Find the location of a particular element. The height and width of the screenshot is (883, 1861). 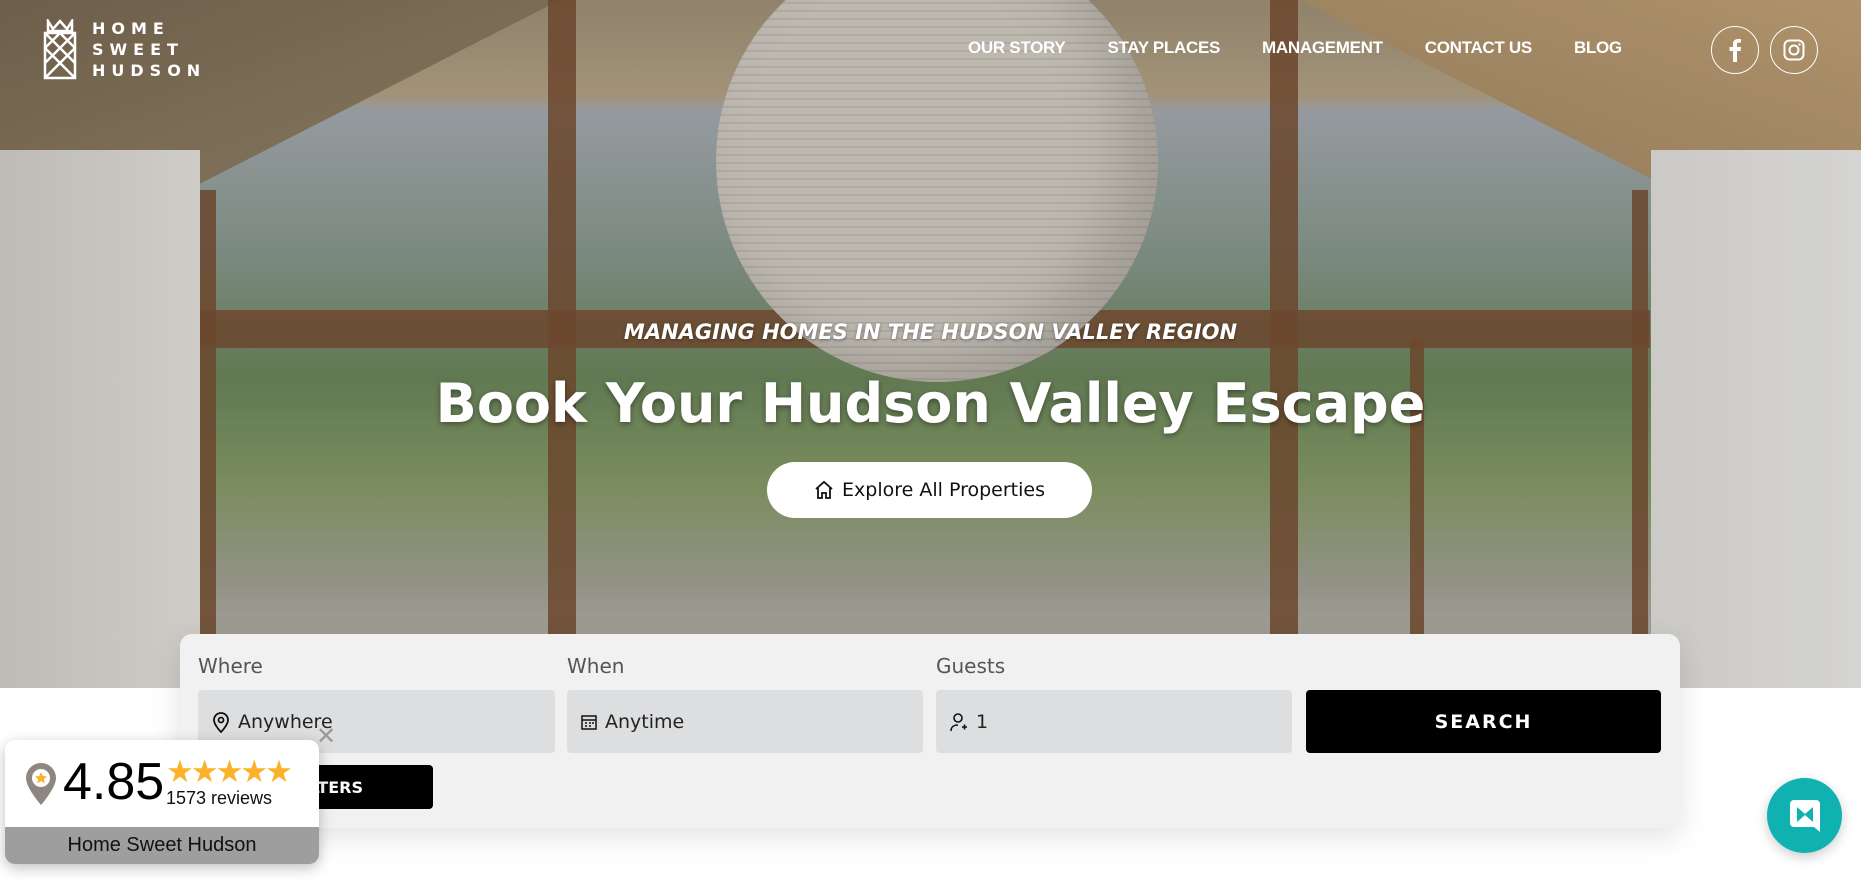

when-label: When is located at coordinates (596, 666).